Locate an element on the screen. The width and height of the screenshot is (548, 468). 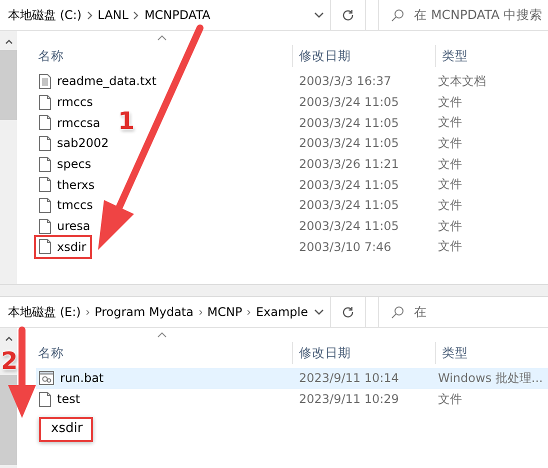
modified-date: 2003/3/3 16:37 is located at coordinates (345, 81).